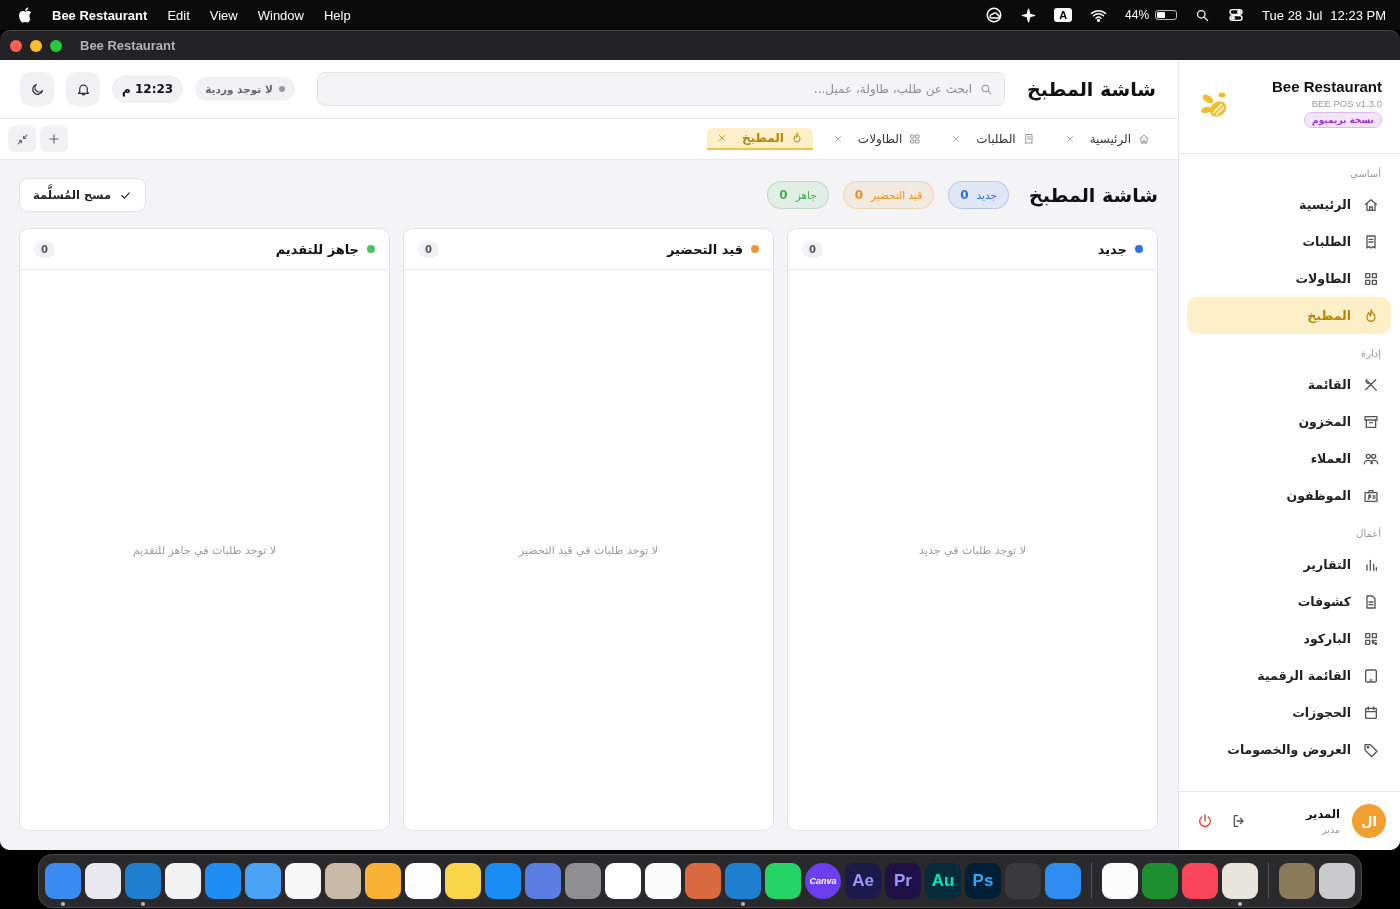 The width and height of the screenshot is (1400, 909). I want to click on sidebar-item: كشوفات, so click(1289, 601).